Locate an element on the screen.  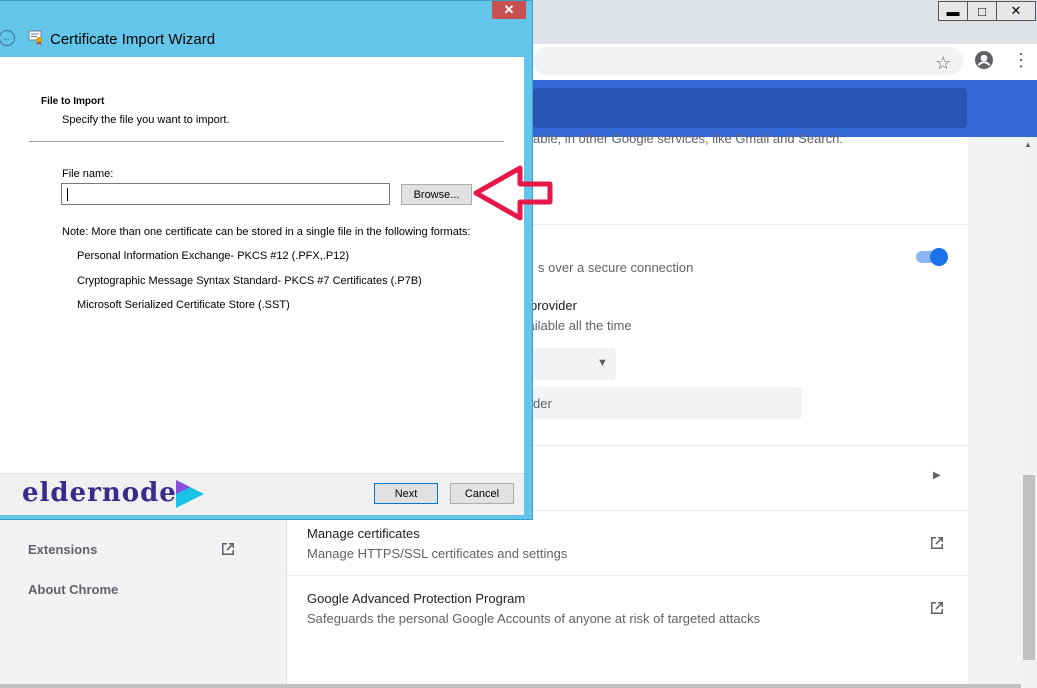
separator is located at coordinates (266, 141).